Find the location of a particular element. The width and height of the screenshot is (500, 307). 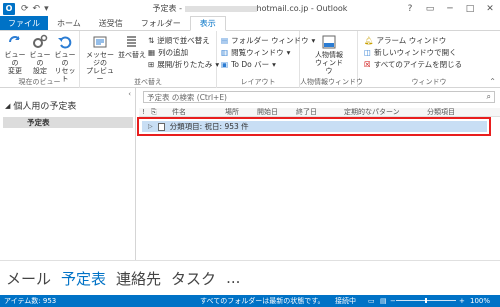

undo-icon: ↶ is located at coordinates (37, 9).